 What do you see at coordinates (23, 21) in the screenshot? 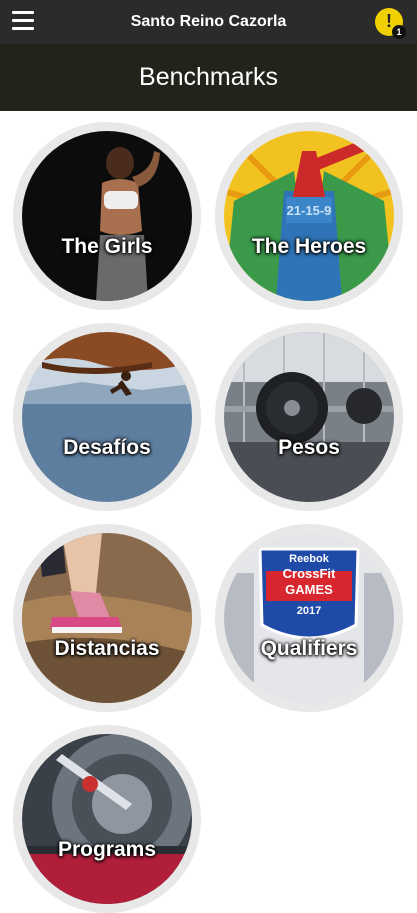
I see `hamburger-menu-icon` at bounding box center [23, 21].